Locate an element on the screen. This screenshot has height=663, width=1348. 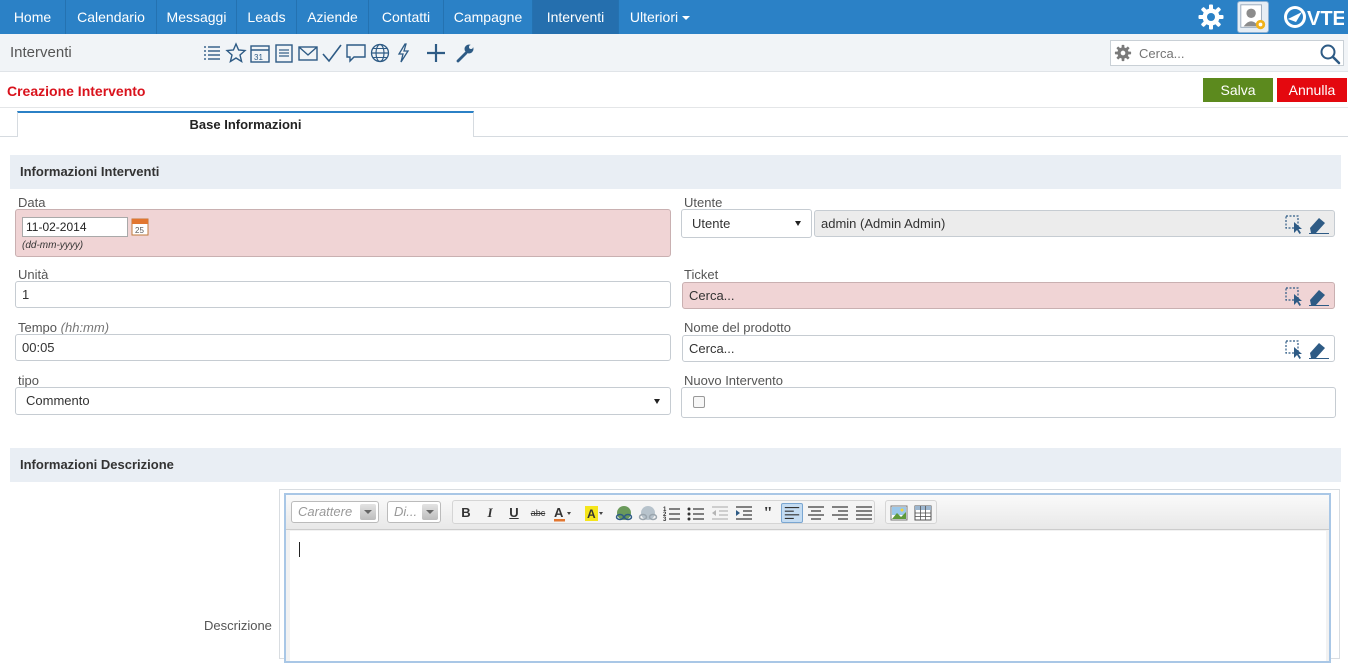
unita-value: 1 is located at coordinates (26, 294).